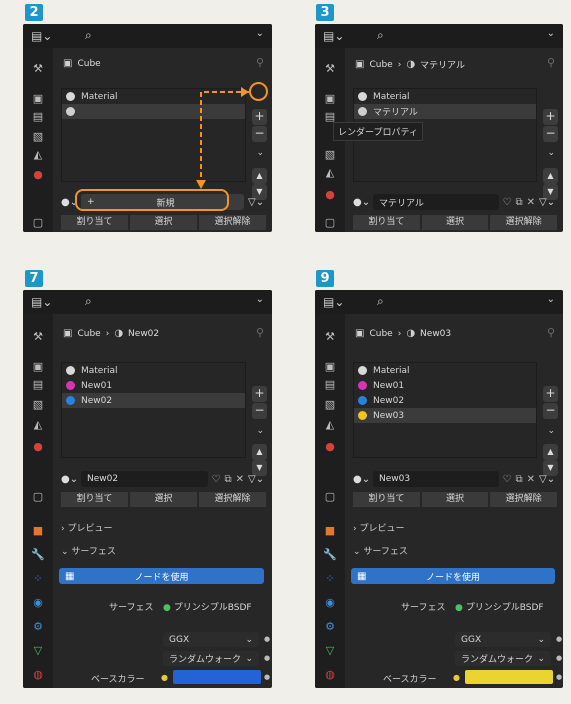 The image size is (571, 704). What do you see at coordinates (330, 68) in the screenshot?
I see `tool-tab-icon: ⚒` at bounding box center [330, 68].